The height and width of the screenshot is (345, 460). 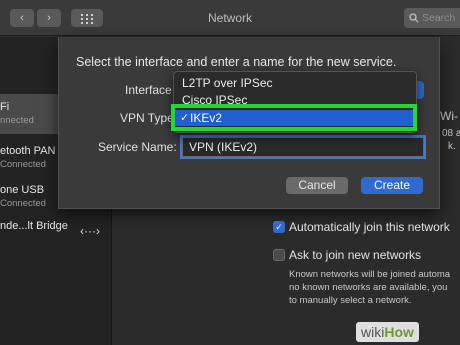 I want to click on service-name: nde...lt Bridge, so click(x=34, y=226).